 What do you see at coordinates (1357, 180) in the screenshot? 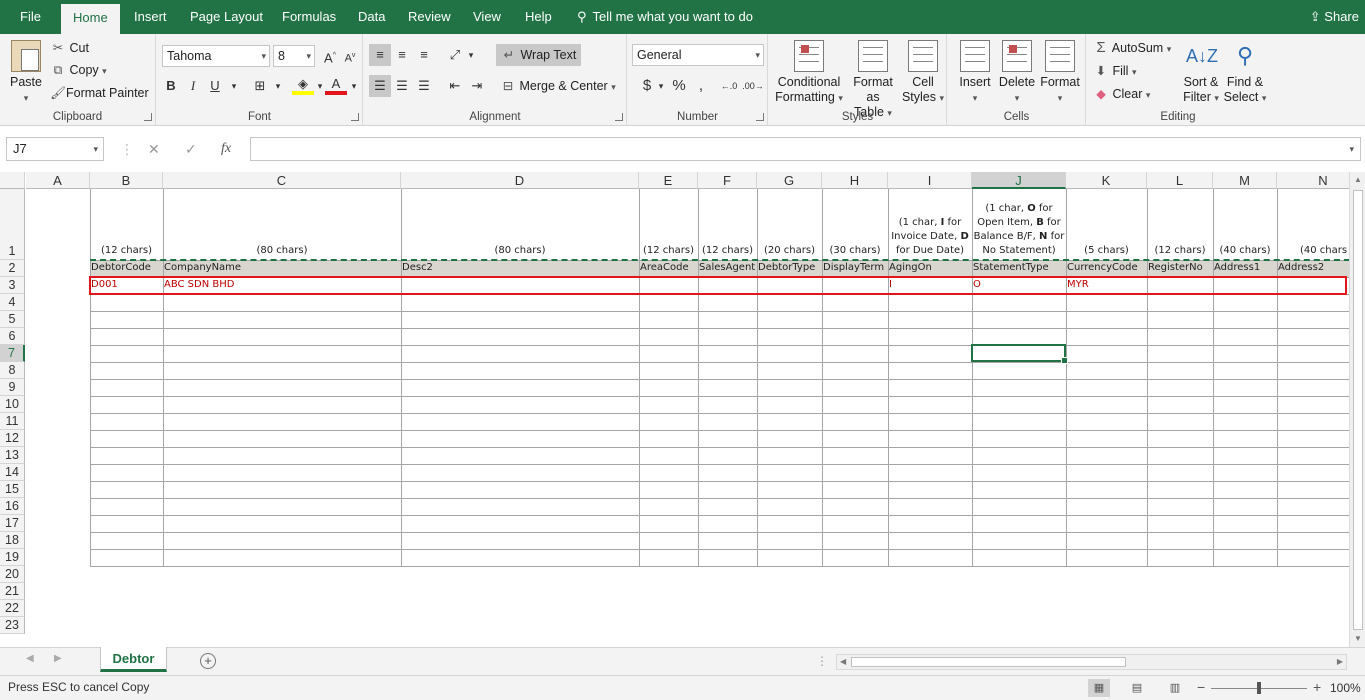
I see `scroll-up-icon: ▲` at bounding box center [1357, 180].